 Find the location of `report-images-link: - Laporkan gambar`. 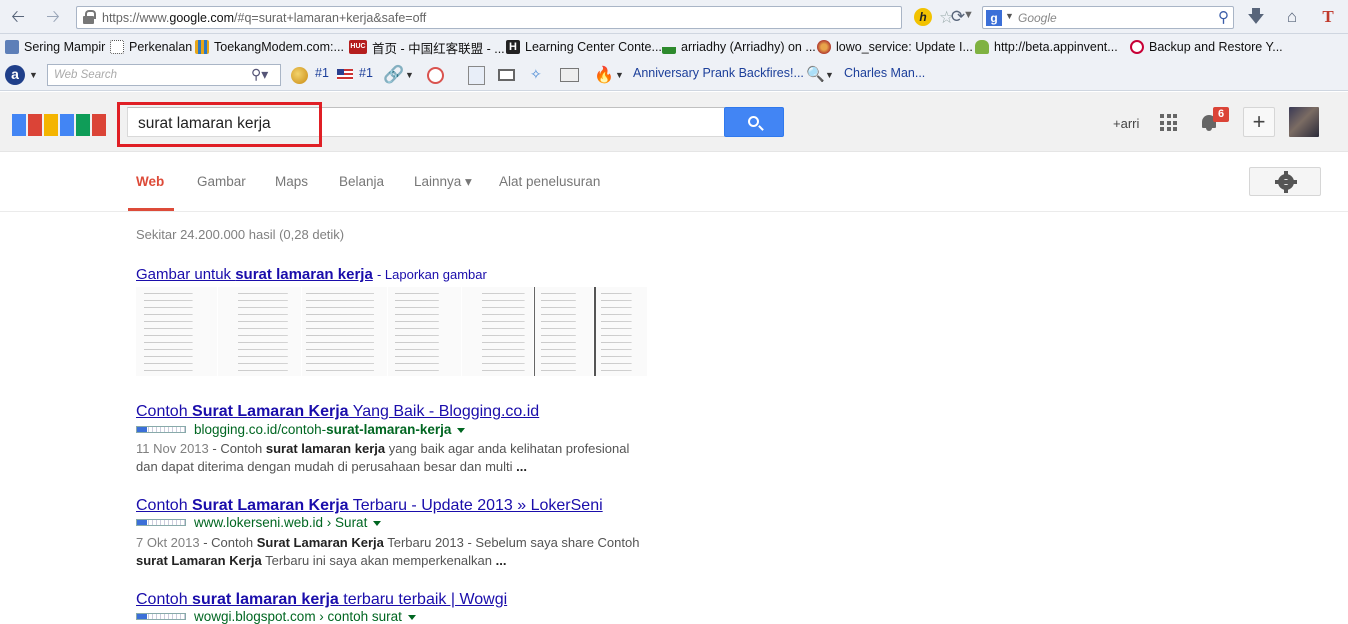

report-images-link: - Laporkan gambar is located at coordinates (432, 274).